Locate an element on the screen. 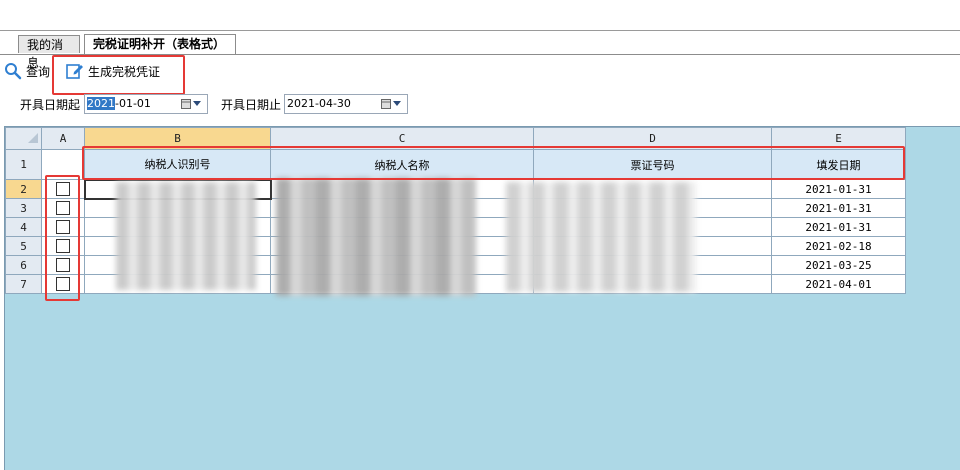 This screenshot has width=960, height=470. start-date-text: -01-01 is located at coordinates (133, 103).